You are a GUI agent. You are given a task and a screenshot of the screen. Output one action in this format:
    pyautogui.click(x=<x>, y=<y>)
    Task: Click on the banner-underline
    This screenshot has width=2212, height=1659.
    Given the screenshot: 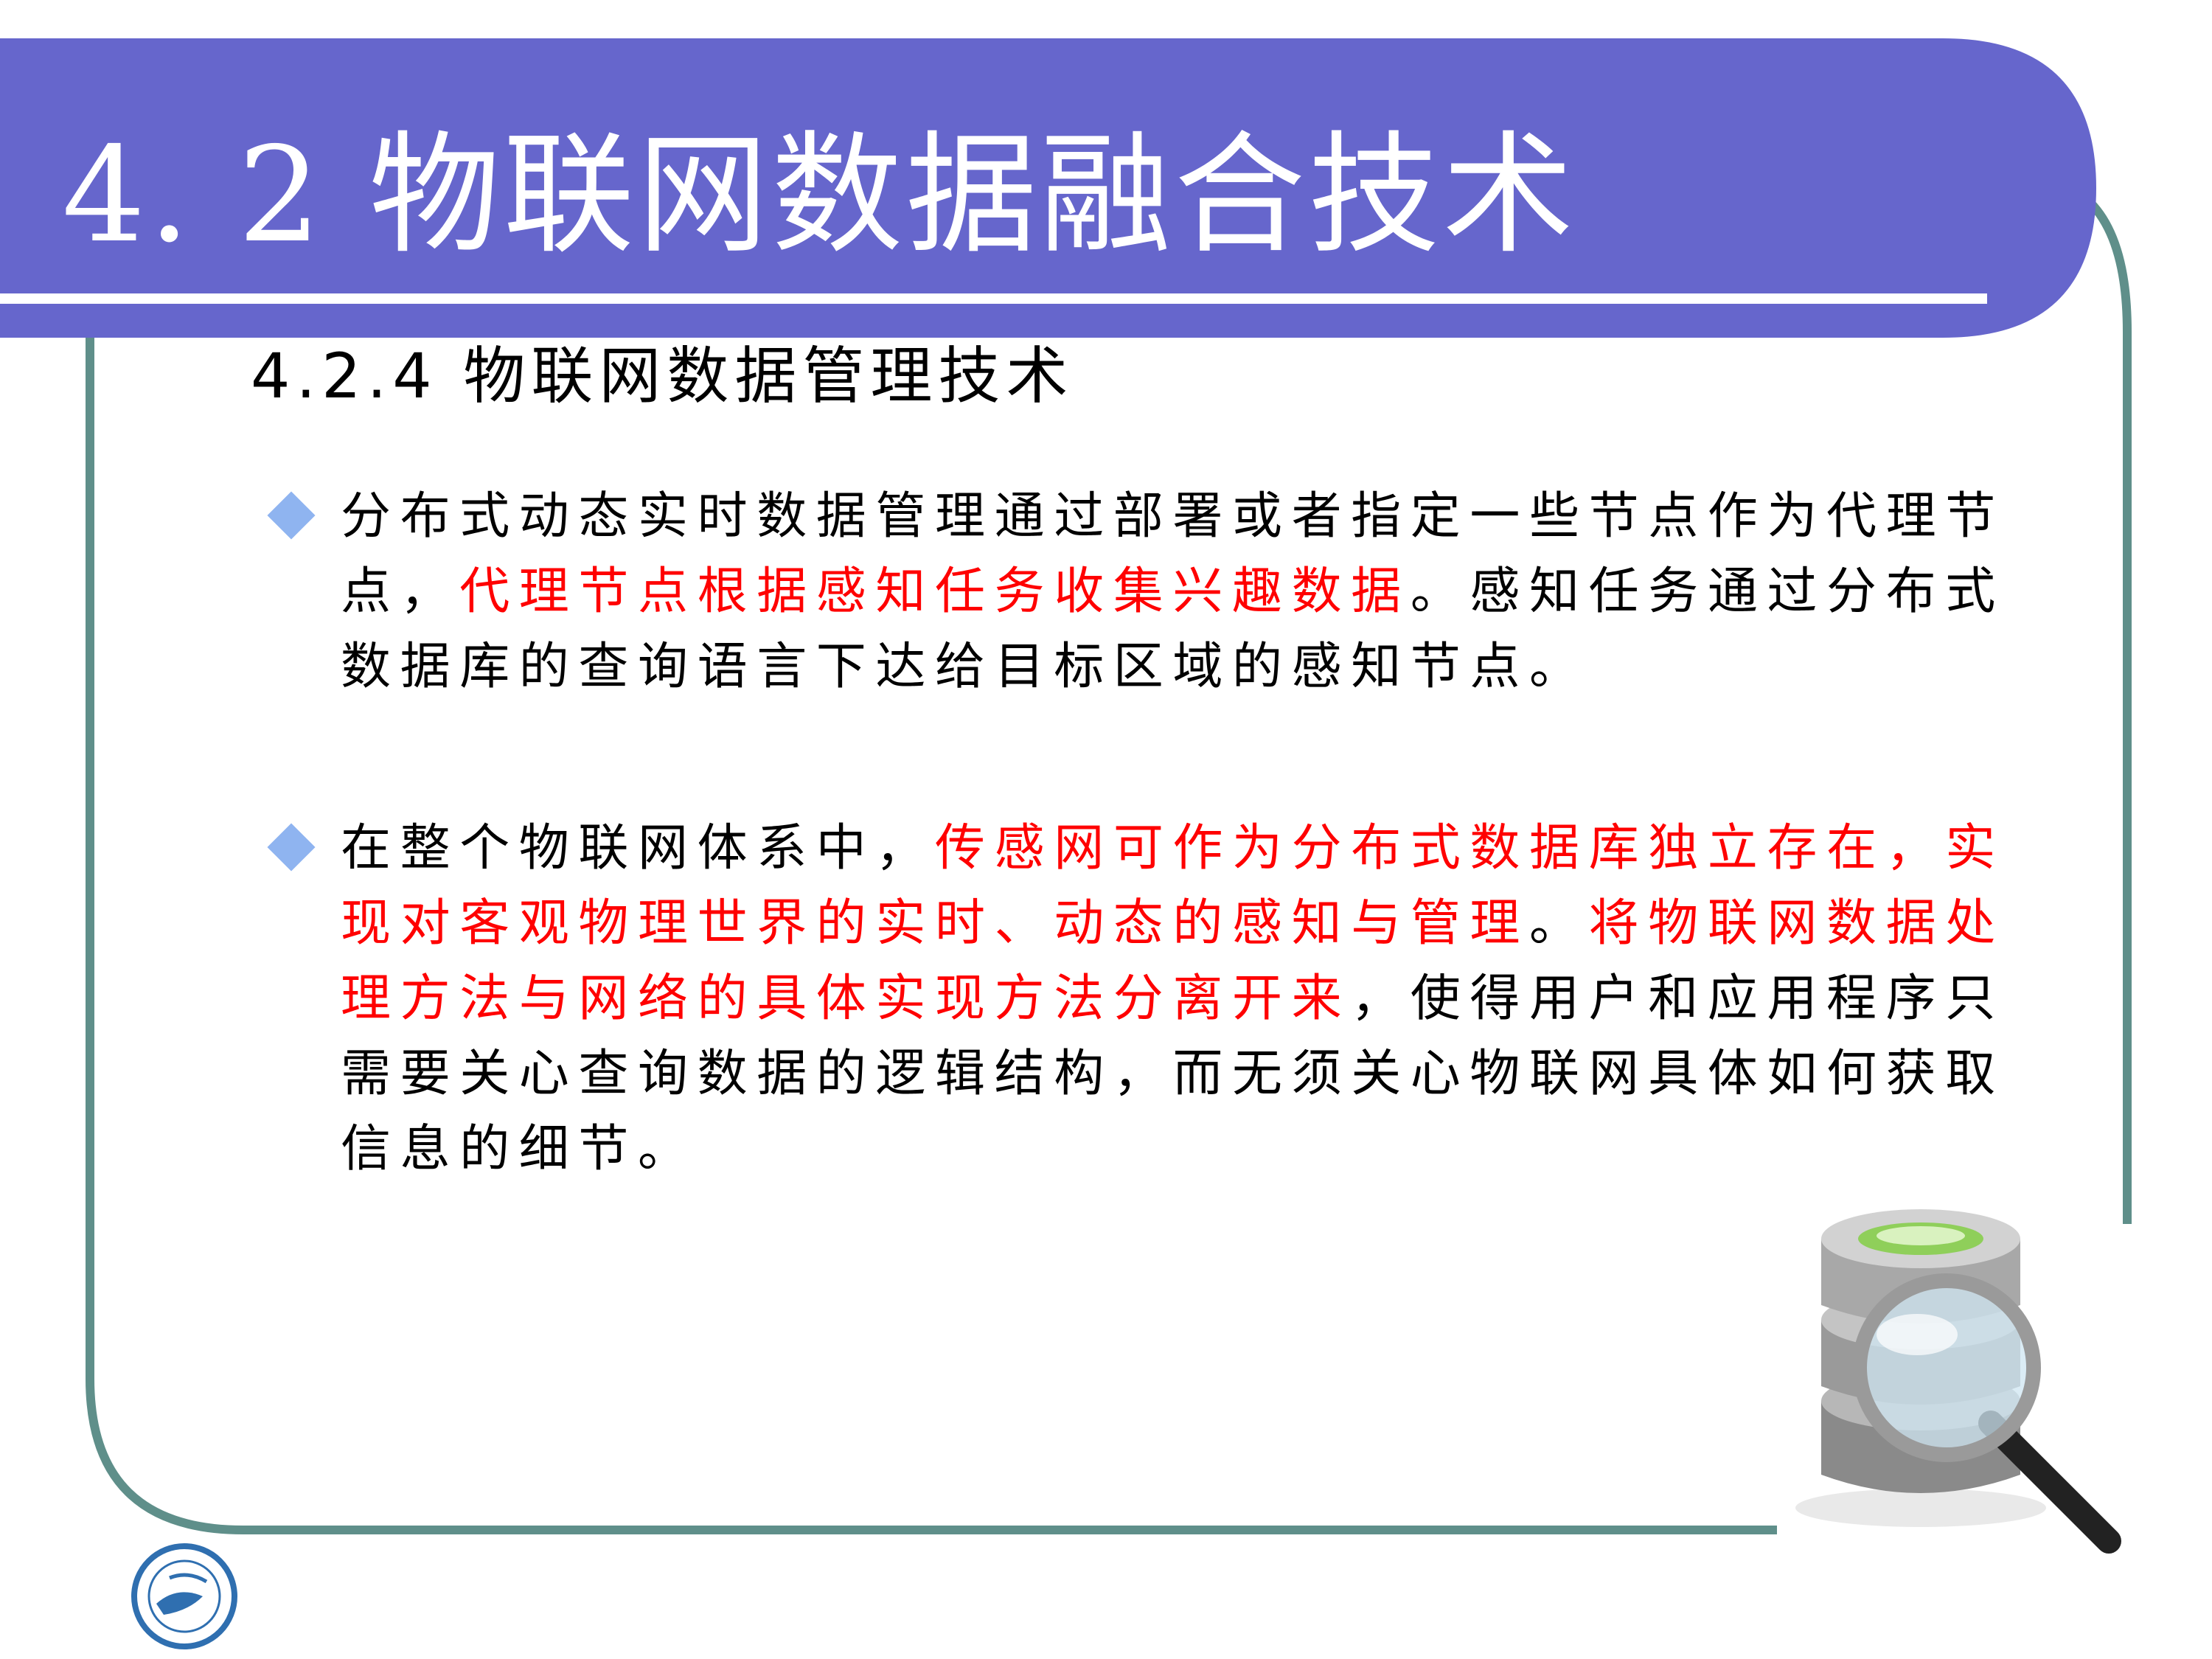 What is the action you would take?
    pyautogui.click(x=993, y=298)
    